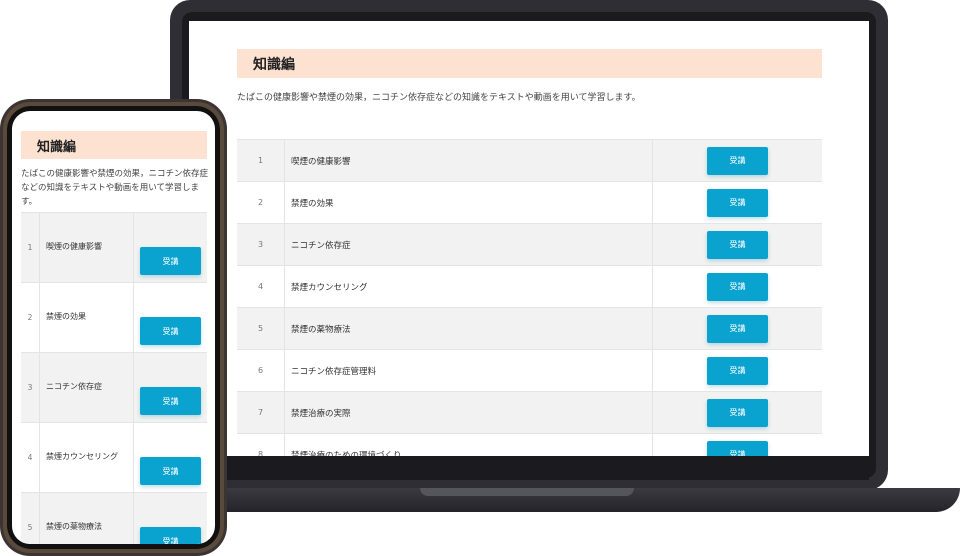 This screenshot has width=960, height=556. What do you see at coordinates (261, 370) in the screenshot?
I see `lesson-number: 6` at bounding box center [261, 370].